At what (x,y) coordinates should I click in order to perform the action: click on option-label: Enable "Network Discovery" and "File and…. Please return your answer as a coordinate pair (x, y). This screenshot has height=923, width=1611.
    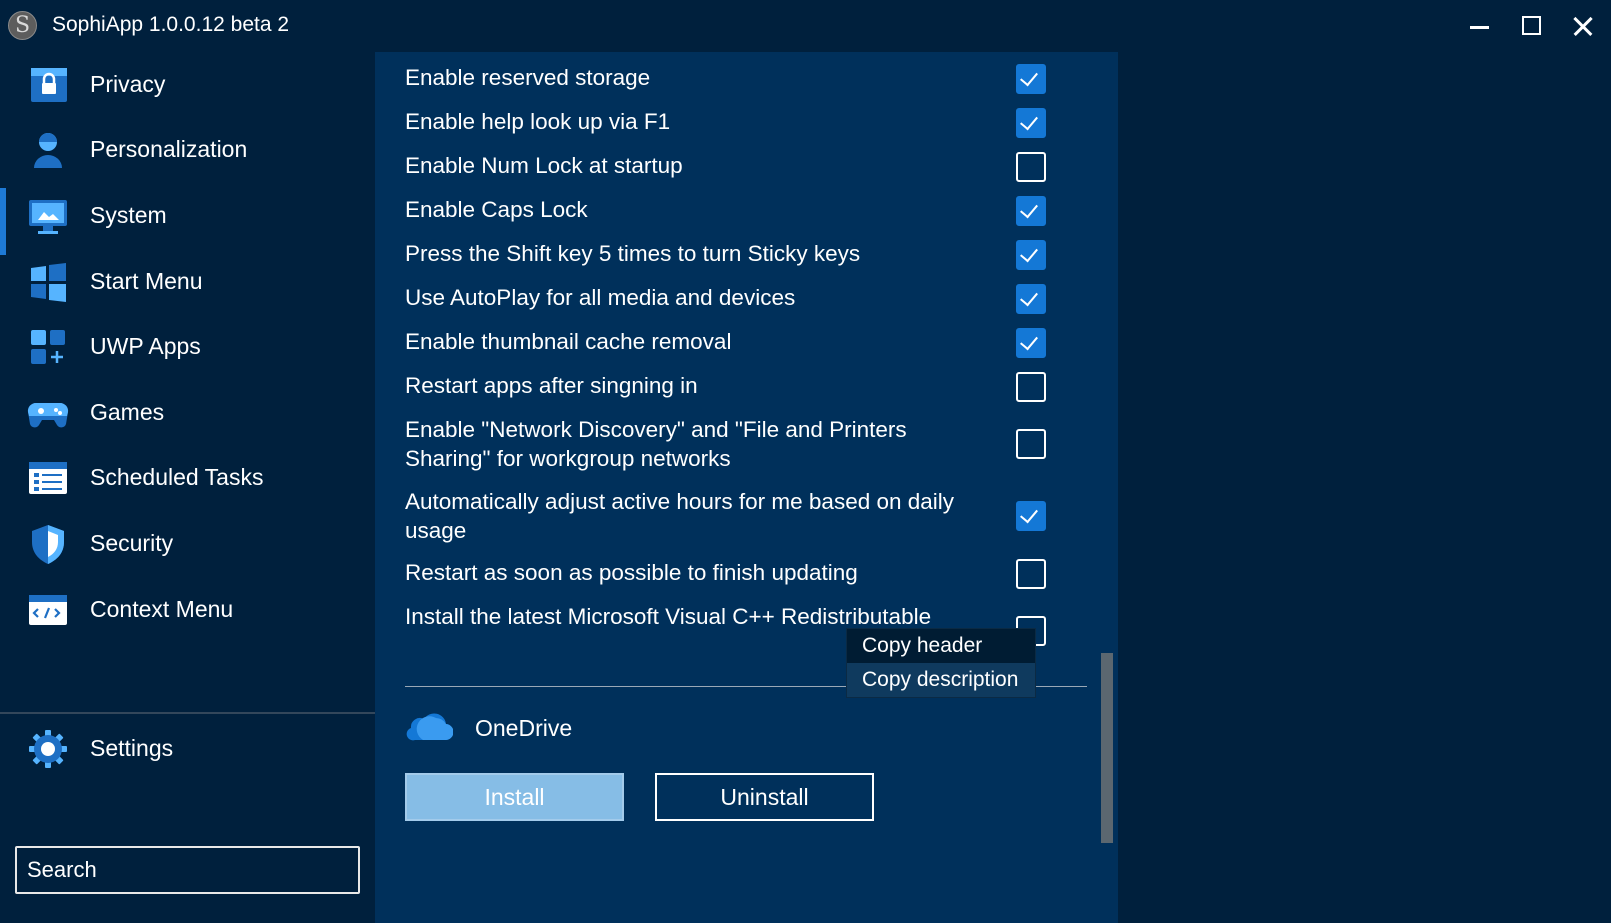
    Looking at the image, I should click on (656, 444).